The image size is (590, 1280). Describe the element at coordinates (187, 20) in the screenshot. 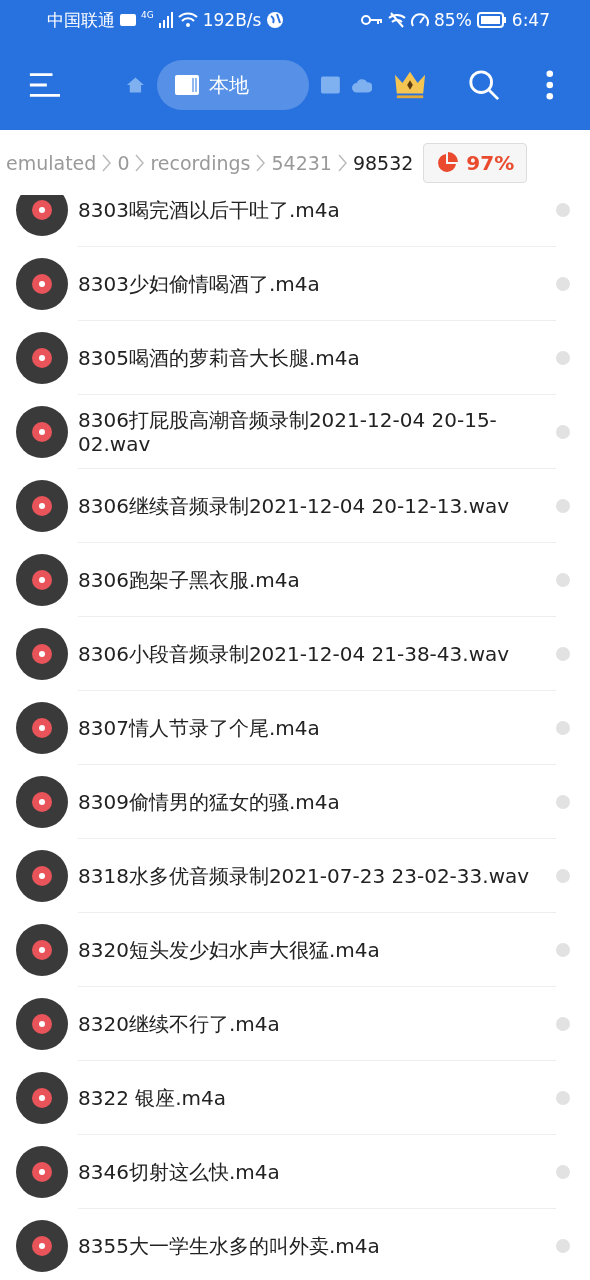

I see `wifi-icon` at that location.